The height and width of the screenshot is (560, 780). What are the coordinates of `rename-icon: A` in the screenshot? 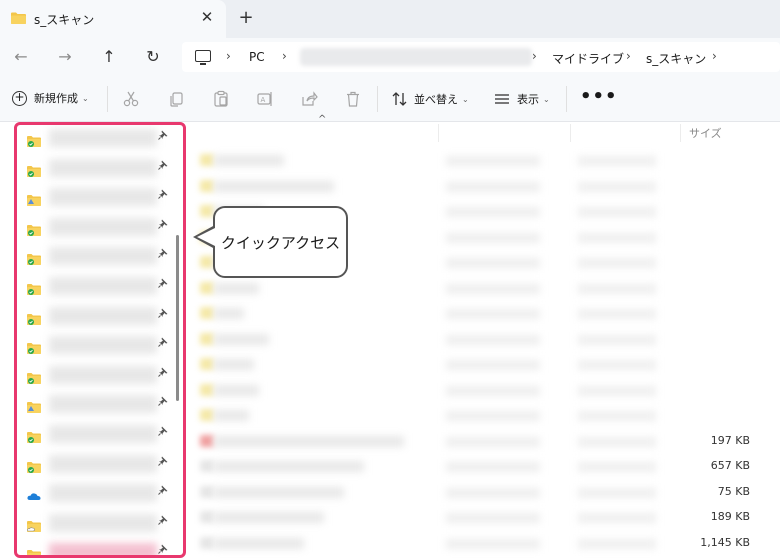 It's located at (265, 99).